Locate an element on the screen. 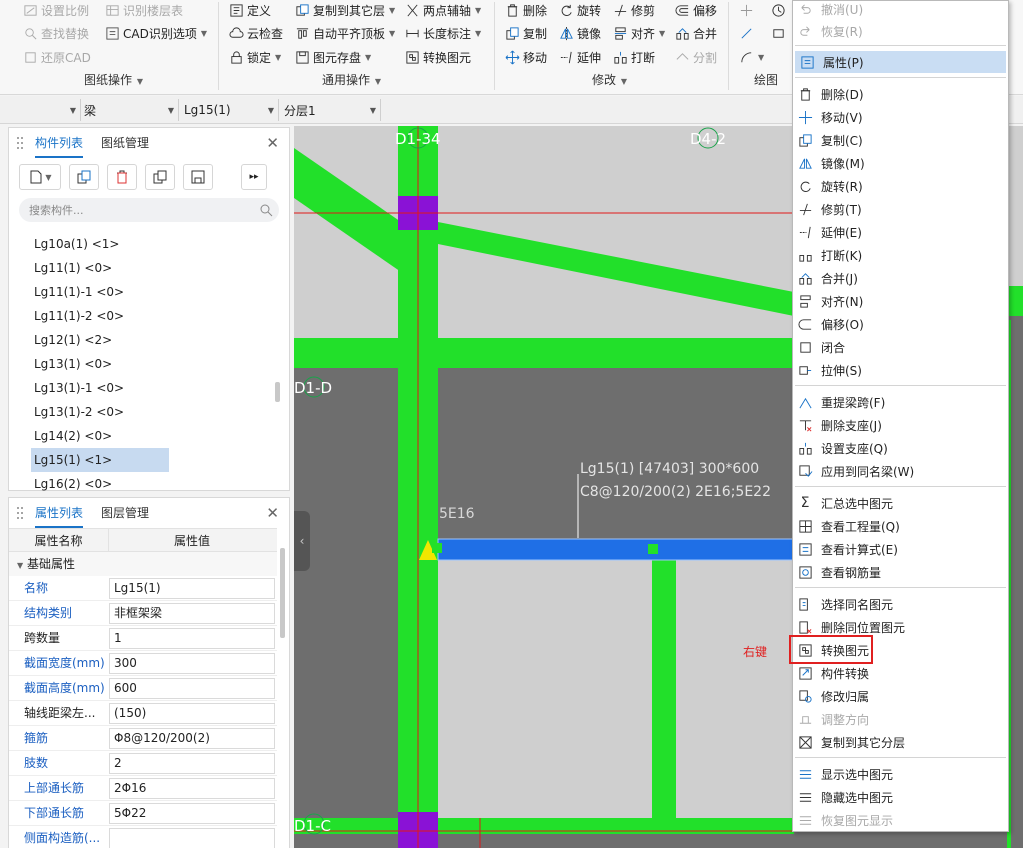 The width and height of the screenshot is (1023, 848). duplicate-layer-button is located at coordinates (160, 177).